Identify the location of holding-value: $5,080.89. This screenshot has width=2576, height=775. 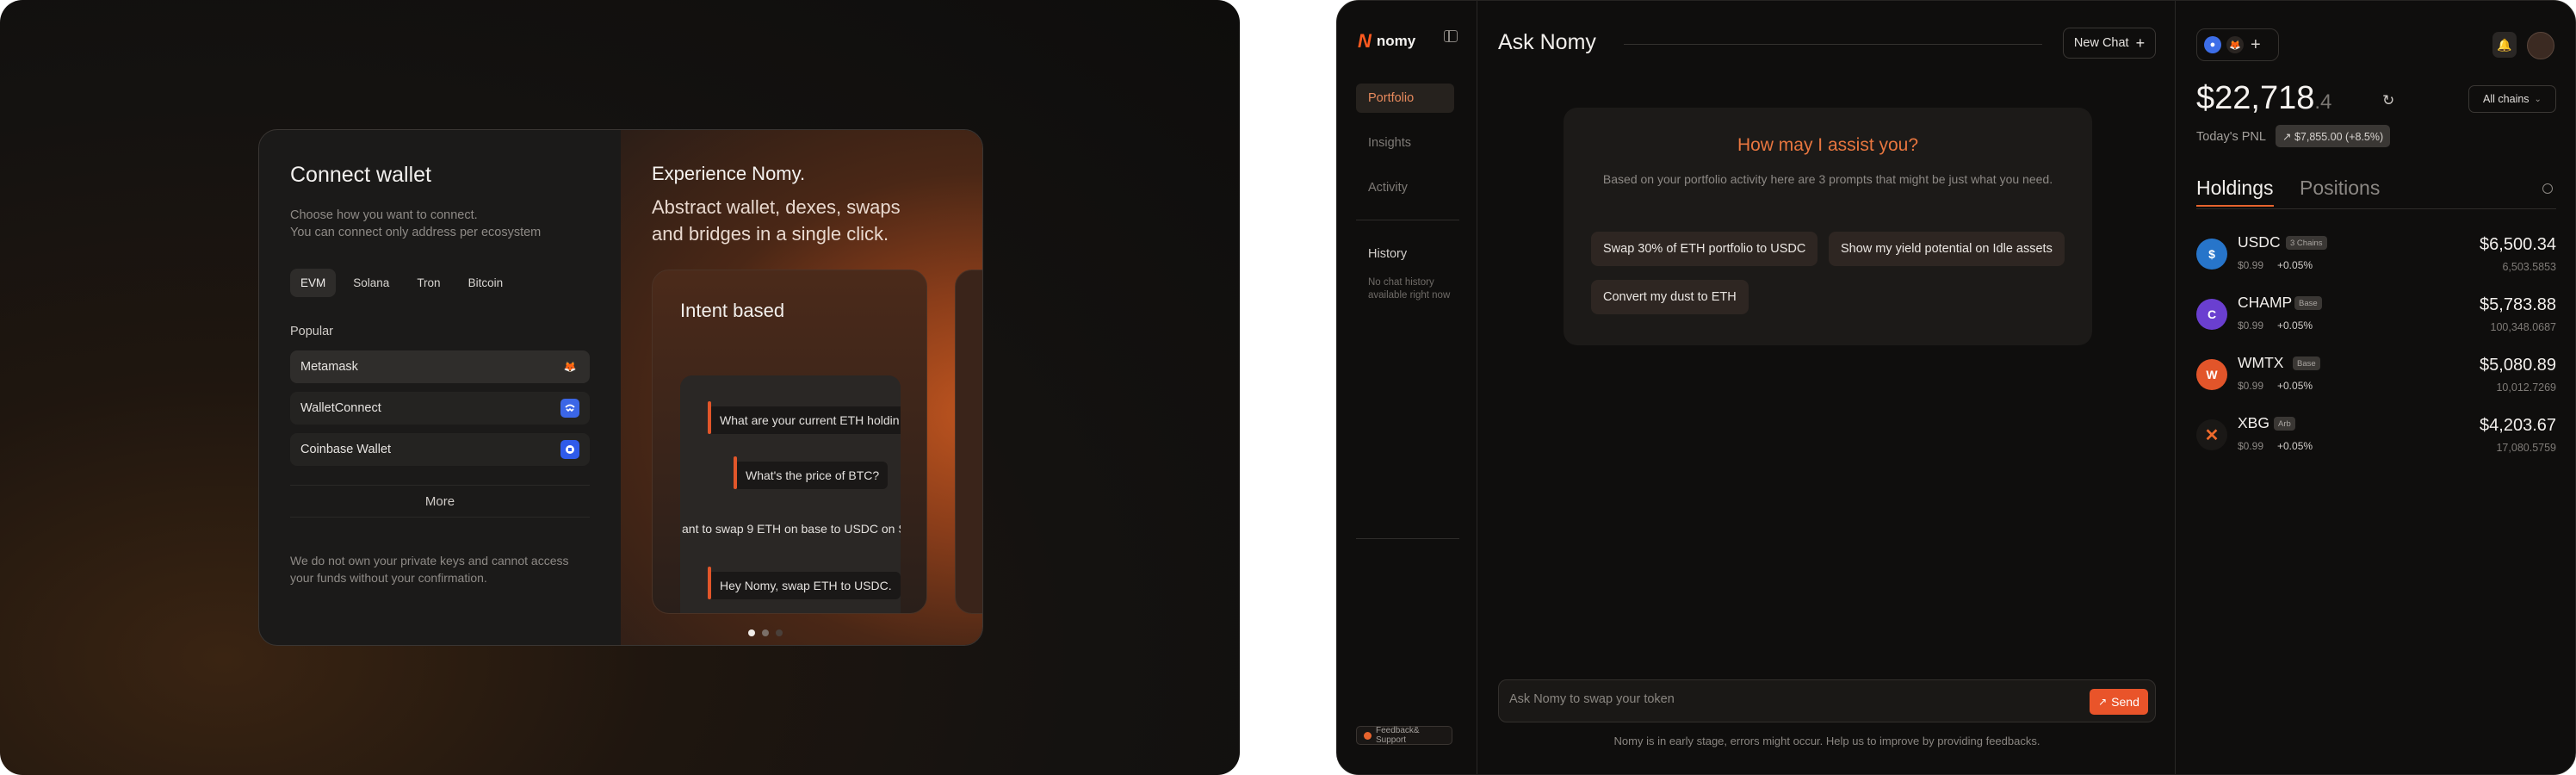
(2518, 366).